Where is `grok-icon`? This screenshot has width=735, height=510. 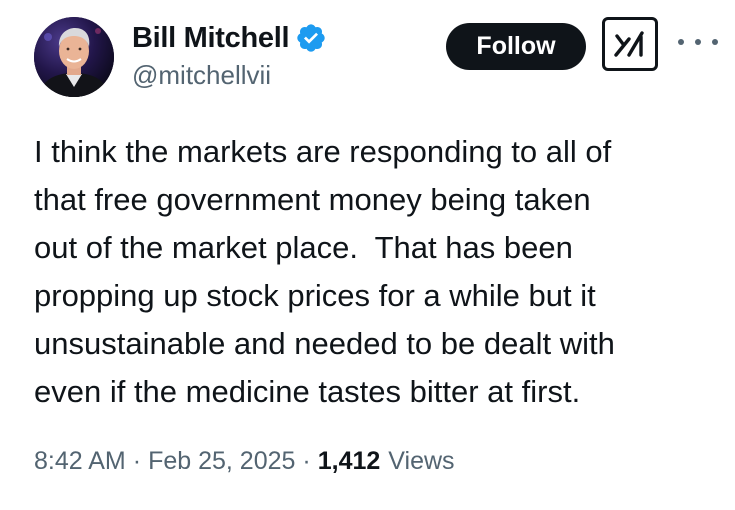
grok-icon is located at coordinates (629, 44).